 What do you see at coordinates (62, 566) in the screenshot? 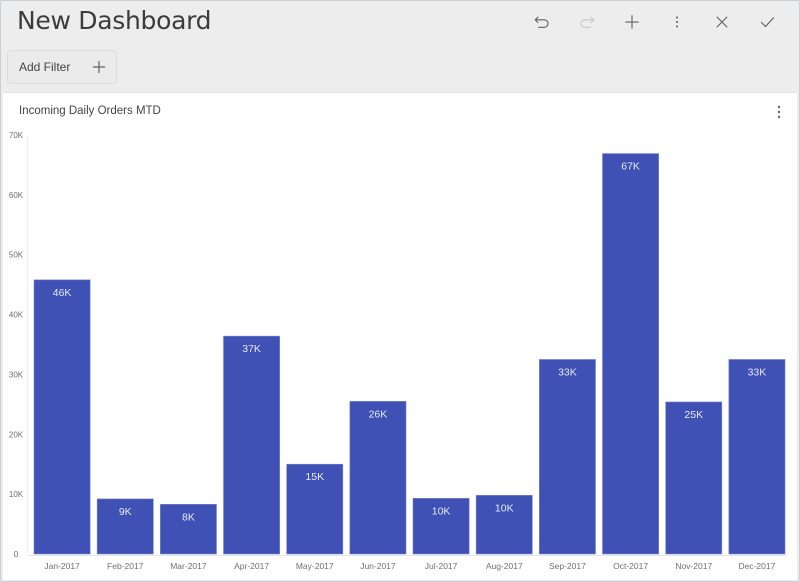
I see `x-tick-label: Jan-2017` at bounding box center [62, 566].